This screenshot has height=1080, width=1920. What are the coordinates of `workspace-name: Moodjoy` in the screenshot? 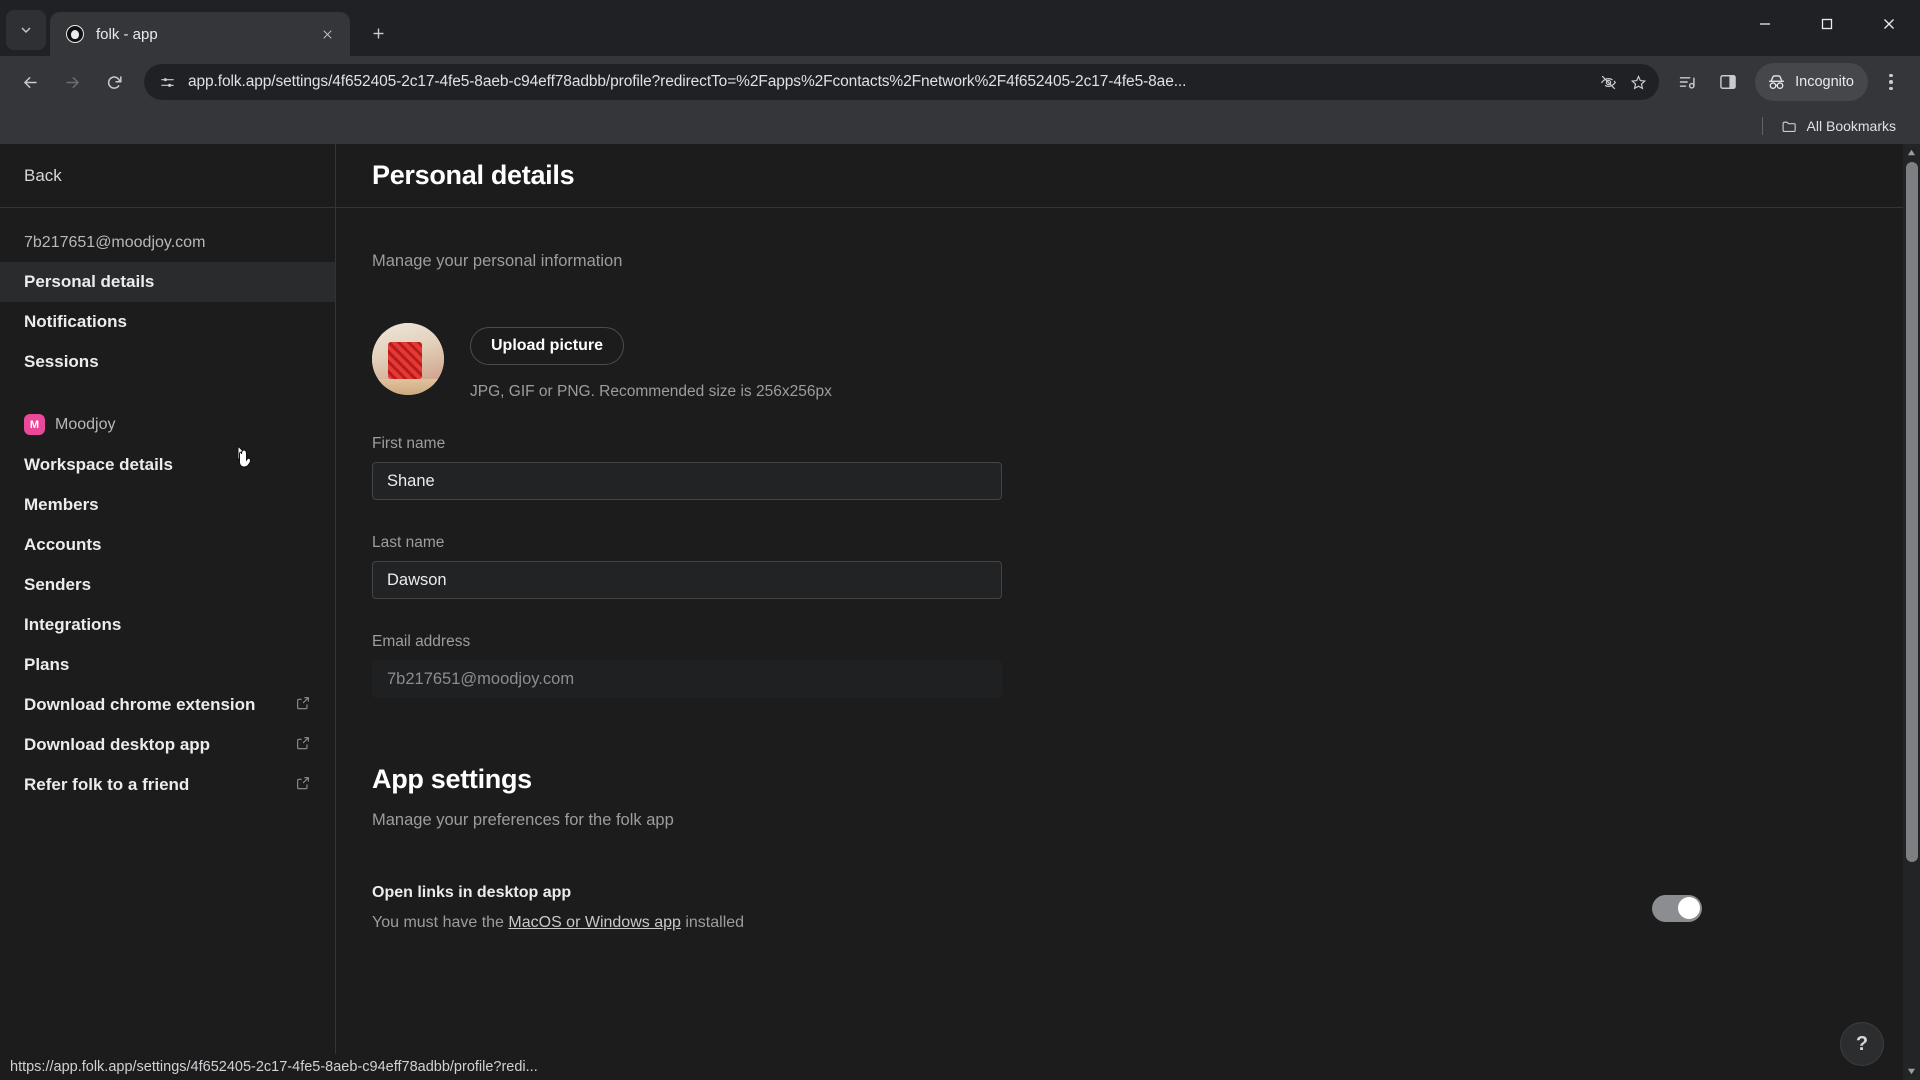 It's located at (85, 424).